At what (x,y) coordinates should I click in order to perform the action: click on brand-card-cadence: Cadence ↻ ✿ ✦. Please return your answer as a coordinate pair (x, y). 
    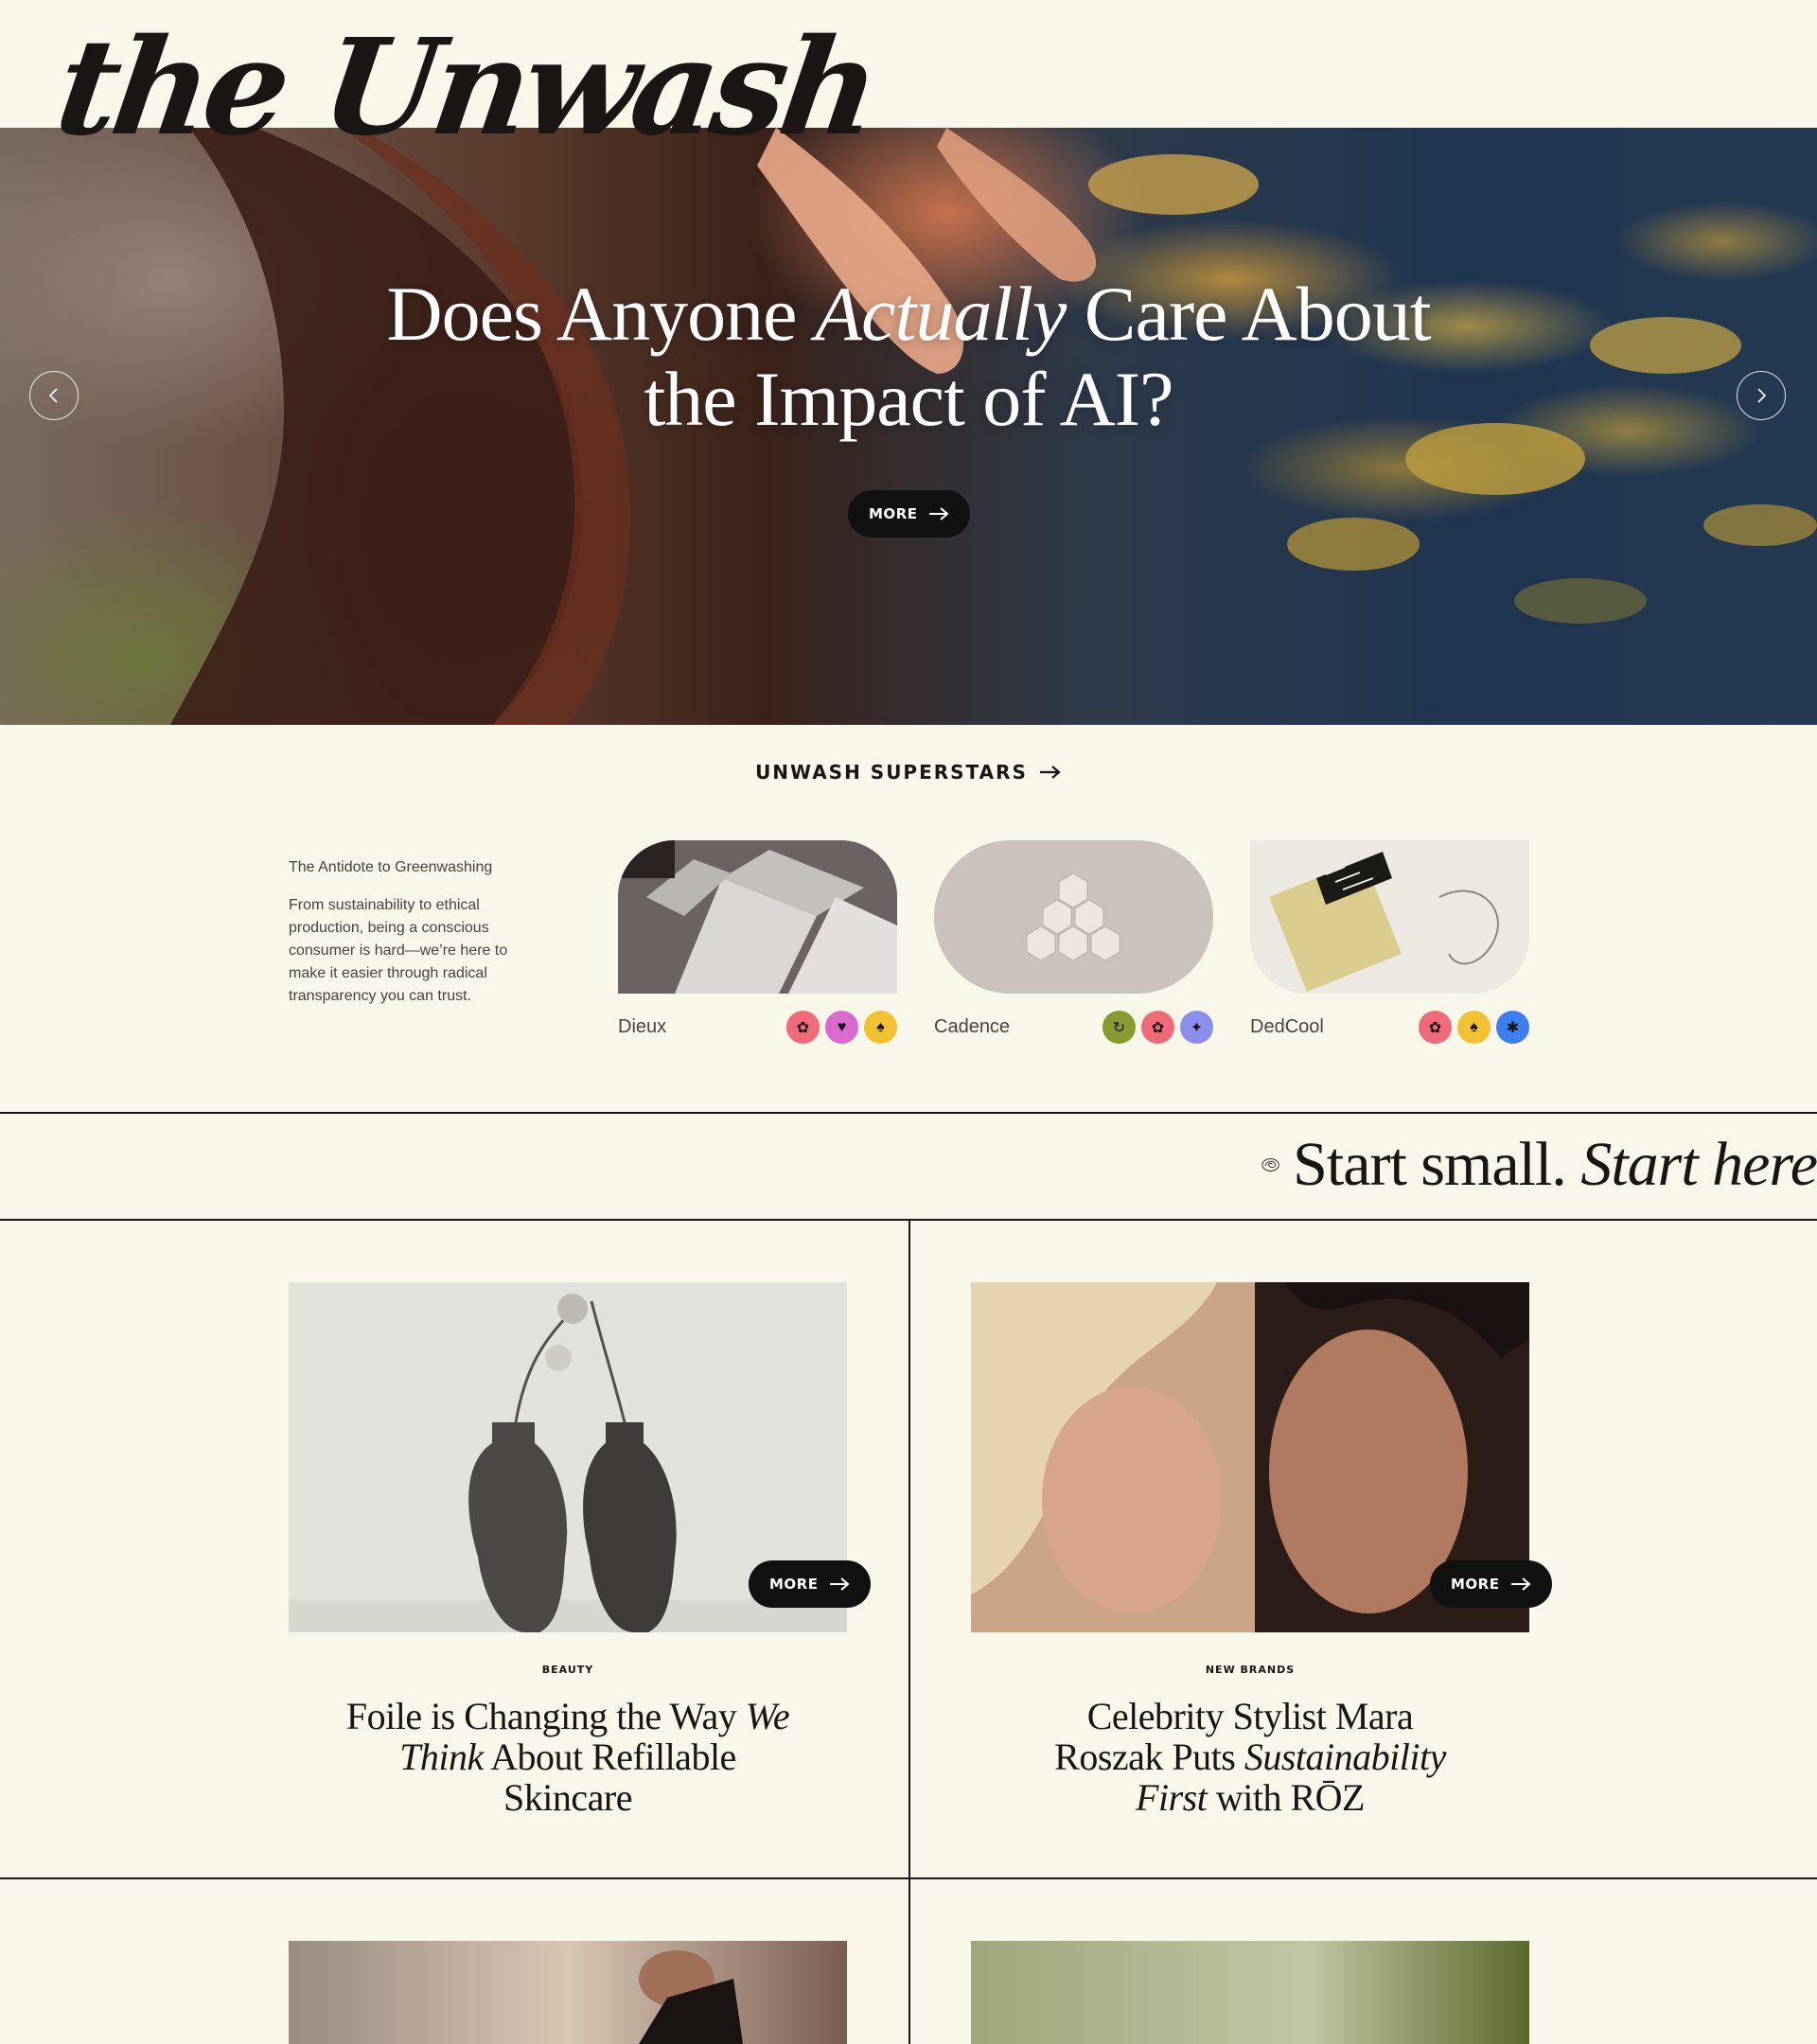
    Looking at the image, I should click on (1073, 942).